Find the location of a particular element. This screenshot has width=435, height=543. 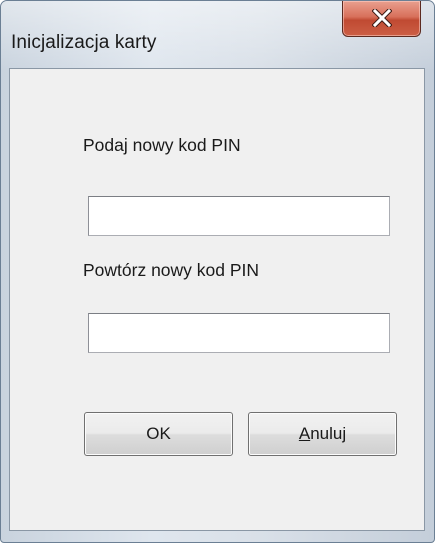

close-button is located at coordinates (381, 19).